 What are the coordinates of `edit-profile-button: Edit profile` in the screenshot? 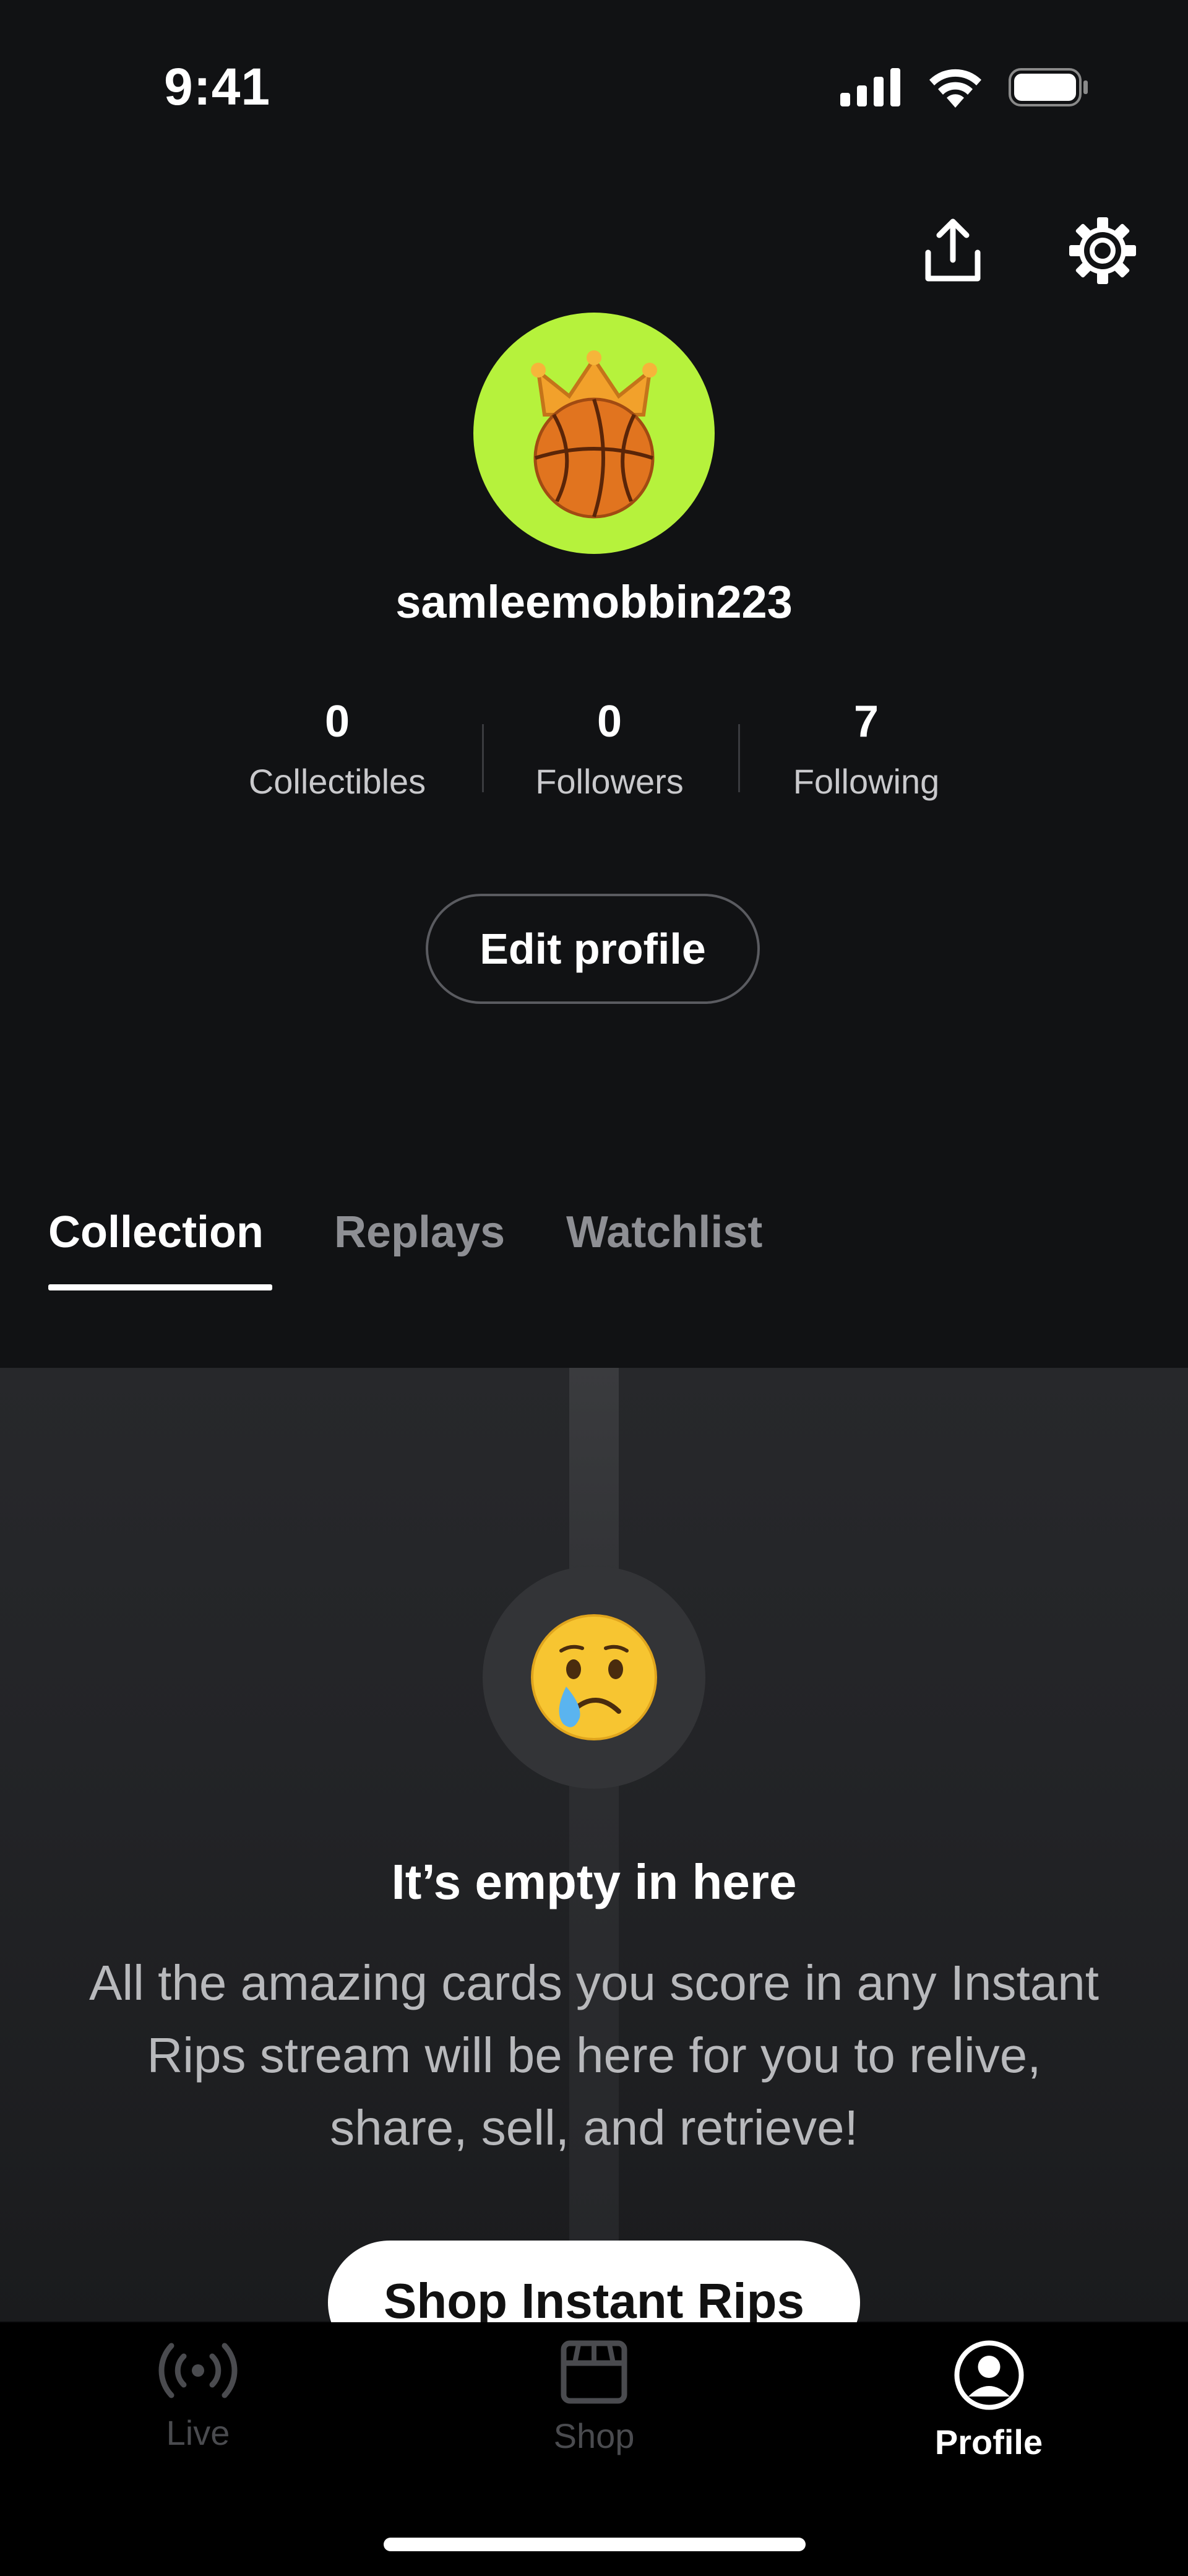 It's located at (593, 949).